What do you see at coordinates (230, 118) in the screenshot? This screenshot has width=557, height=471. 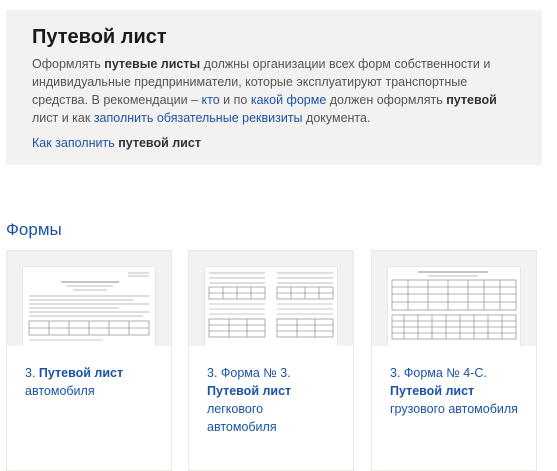 I see `link-required-details: обязательные реквизиты` at bounding box center [230, 118].